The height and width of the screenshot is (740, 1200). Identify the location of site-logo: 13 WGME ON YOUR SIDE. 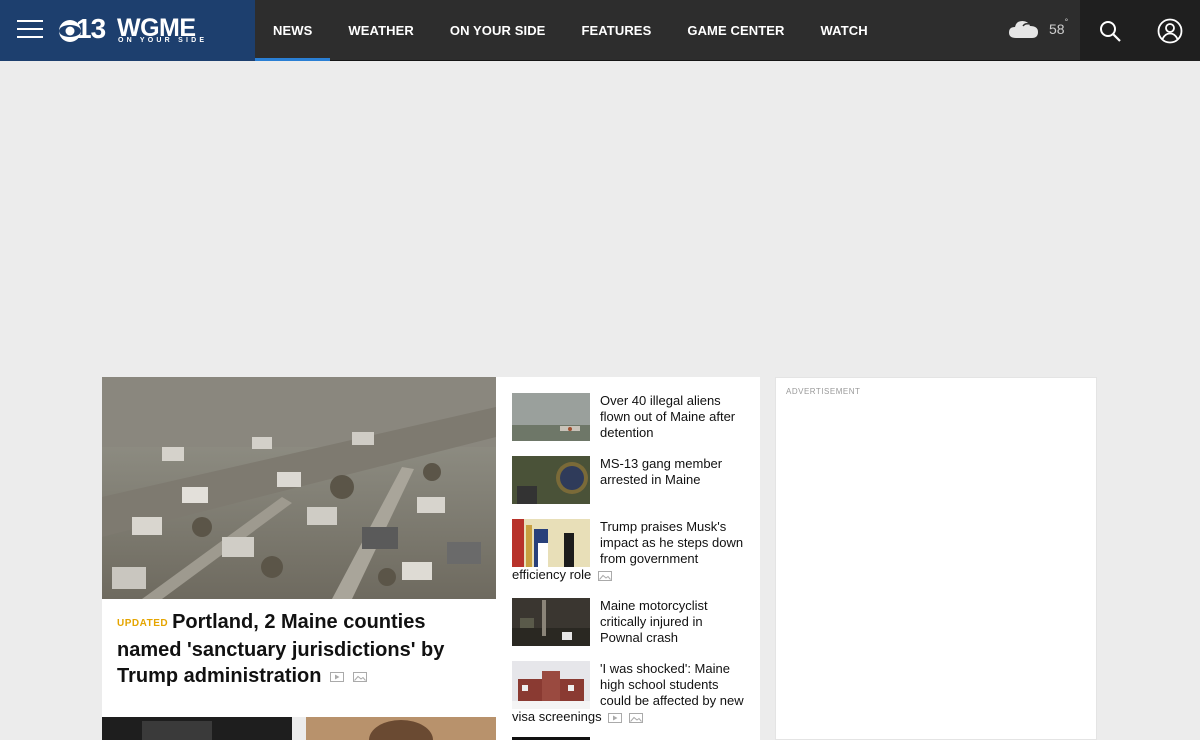
(127, 30).